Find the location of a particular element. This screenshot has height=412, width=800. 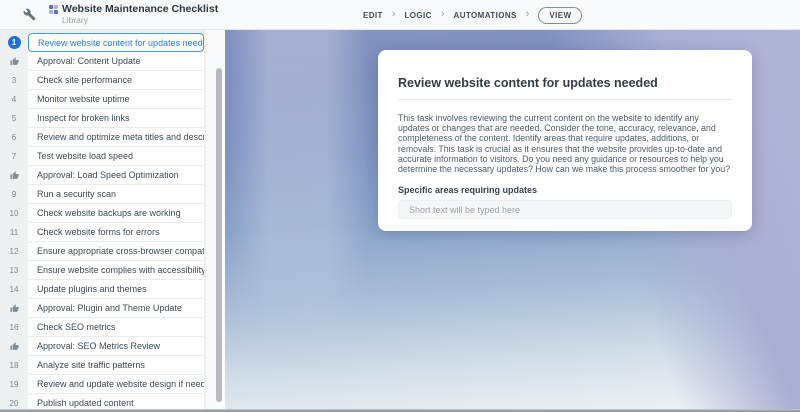

wrench-icon is located at coordinates (29, 15).